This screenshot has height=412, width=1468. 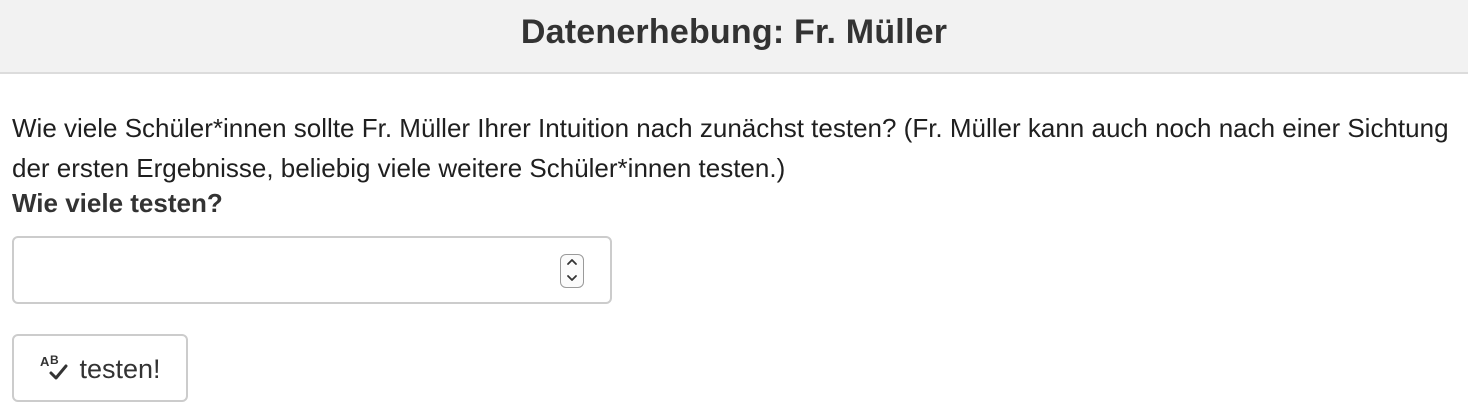 I want to click on test-count-input, so click(x=288, y=270).